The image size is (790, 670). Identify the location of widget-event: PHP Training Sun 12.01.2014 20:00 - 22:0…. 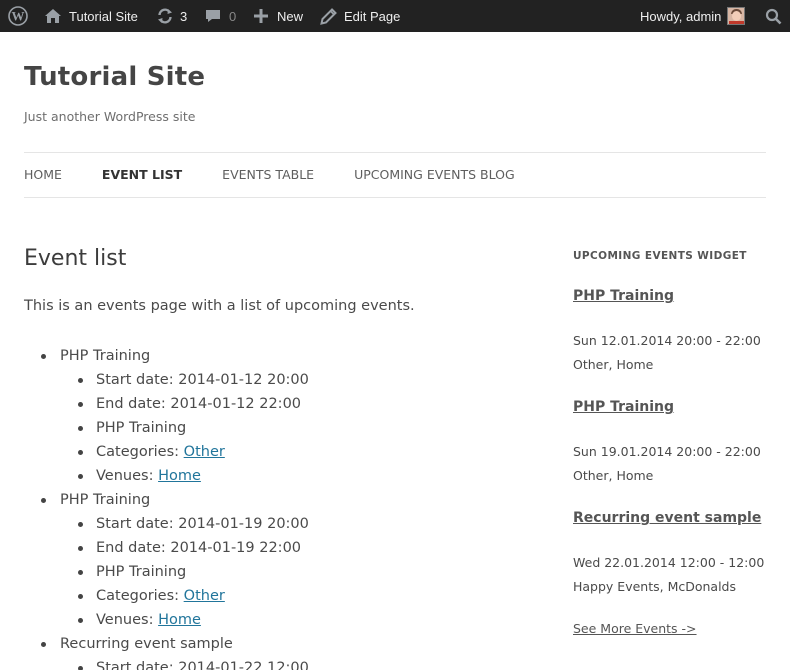
(670, 332).